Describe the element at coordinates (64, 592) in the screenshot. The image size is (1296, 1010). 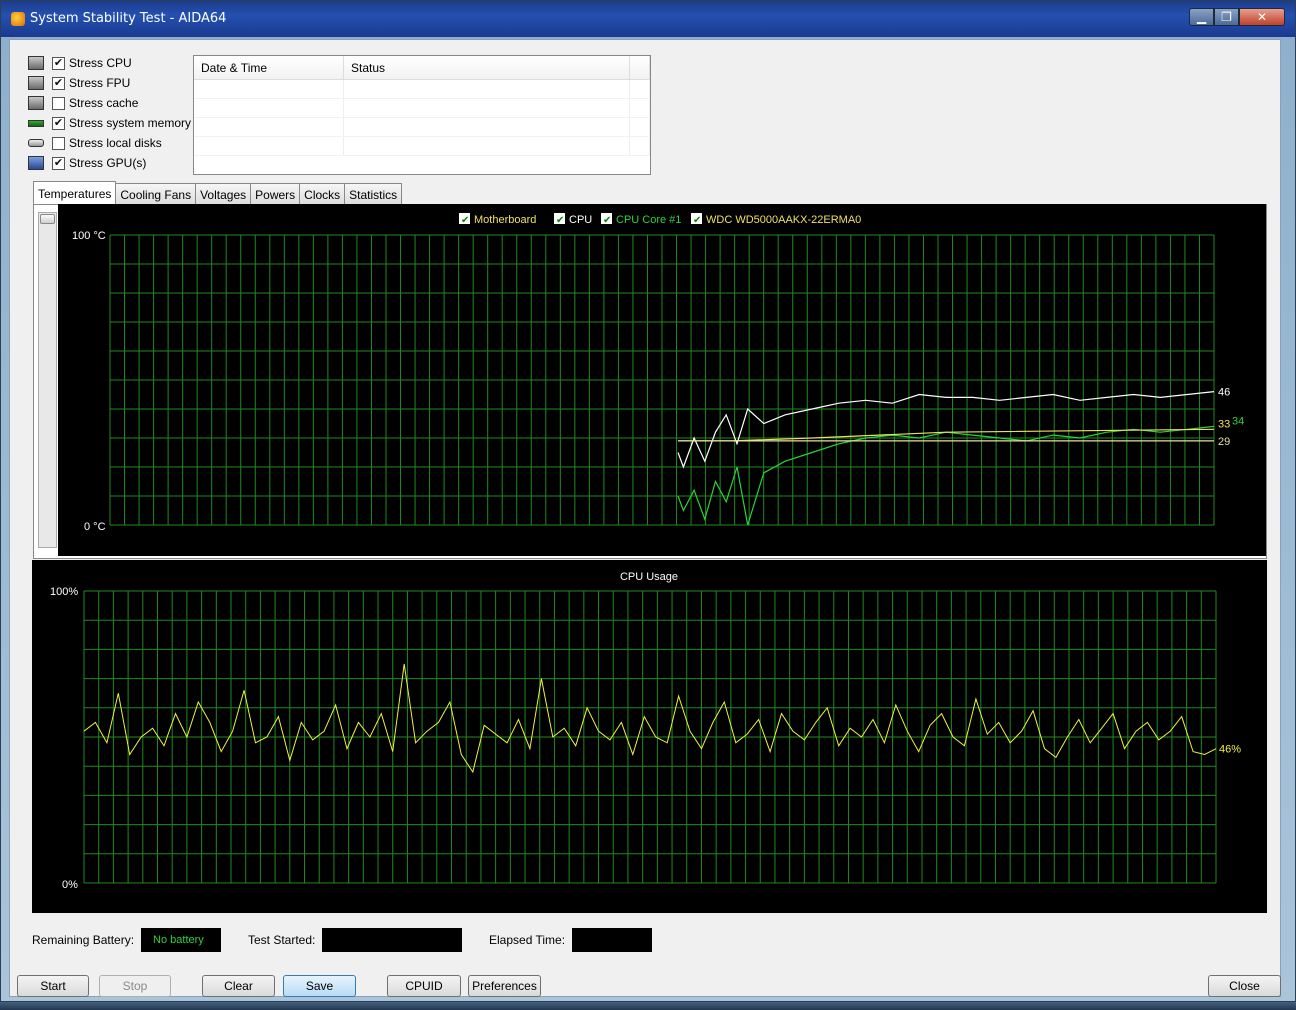
I see `cpu-y-max-label: 100%` at that location.